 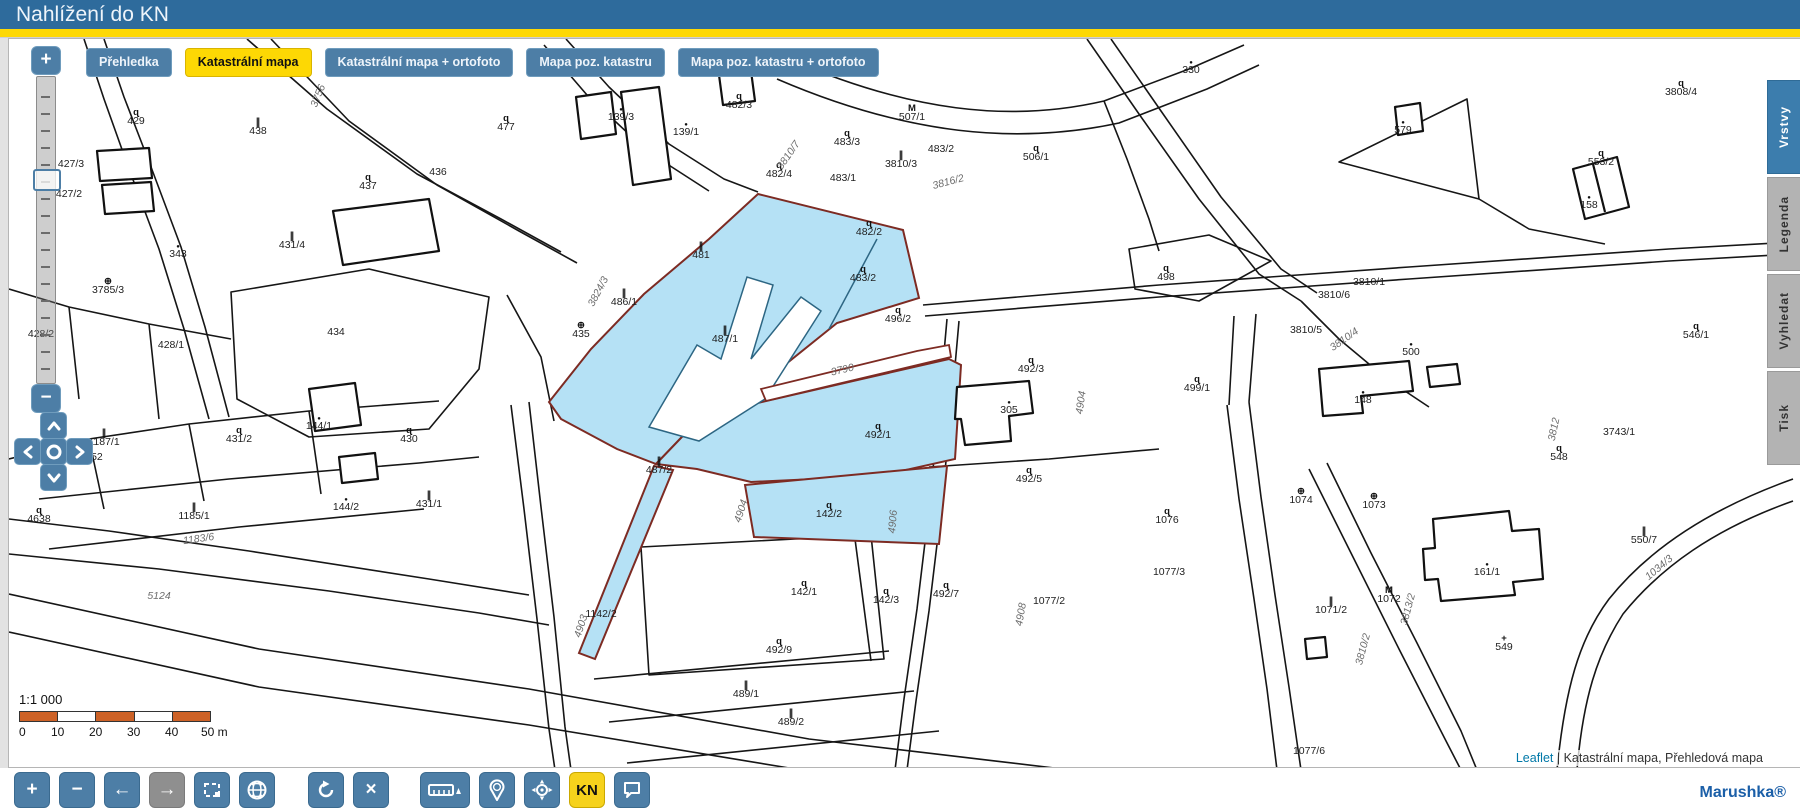 I want to click on world-extent-button, so click(x=257, y=790).